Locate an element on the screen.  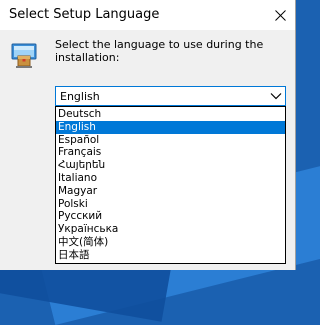
language-option-espanol: Español is located at coordinates (170, 140).